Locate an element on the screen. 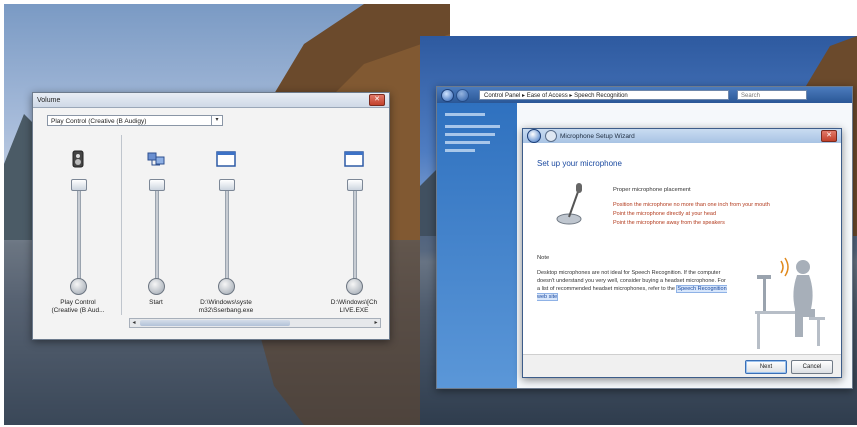 The image size is (857, 427). horizontal-scrollbar: ◂ ▸ is located at coordinates (255, 323).